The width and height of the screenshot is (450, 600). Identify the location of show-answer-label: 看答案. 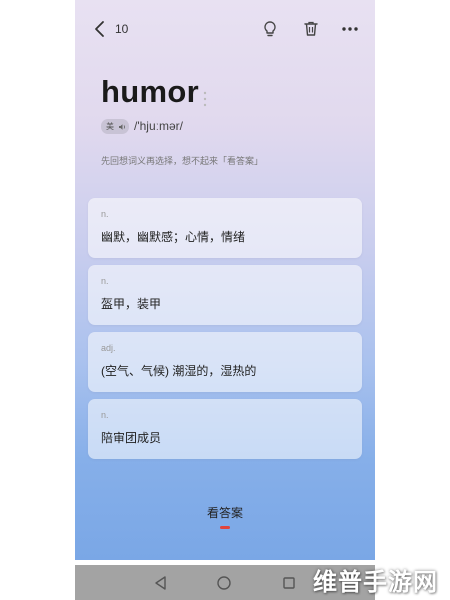
(224, 513).